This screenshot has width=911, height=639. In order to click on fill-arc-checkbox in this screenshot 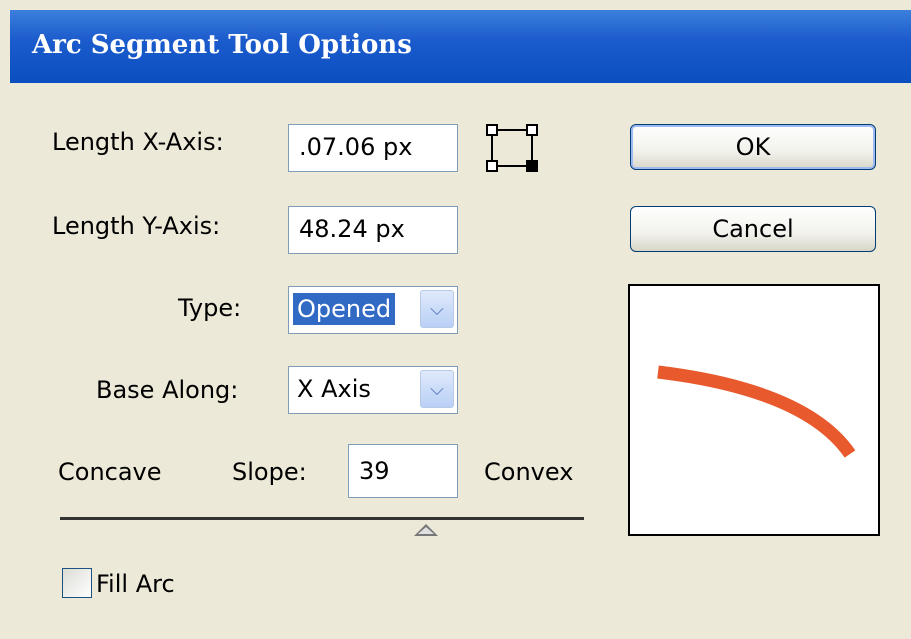, I will do `click(77, 583)`.